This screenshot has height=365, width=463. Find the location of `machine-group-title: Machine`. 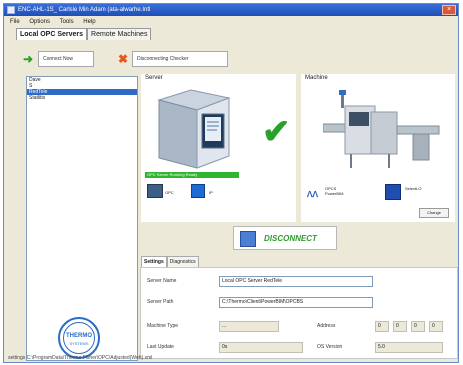

machine-group-title: Machine is located at coordinates (316, 78).